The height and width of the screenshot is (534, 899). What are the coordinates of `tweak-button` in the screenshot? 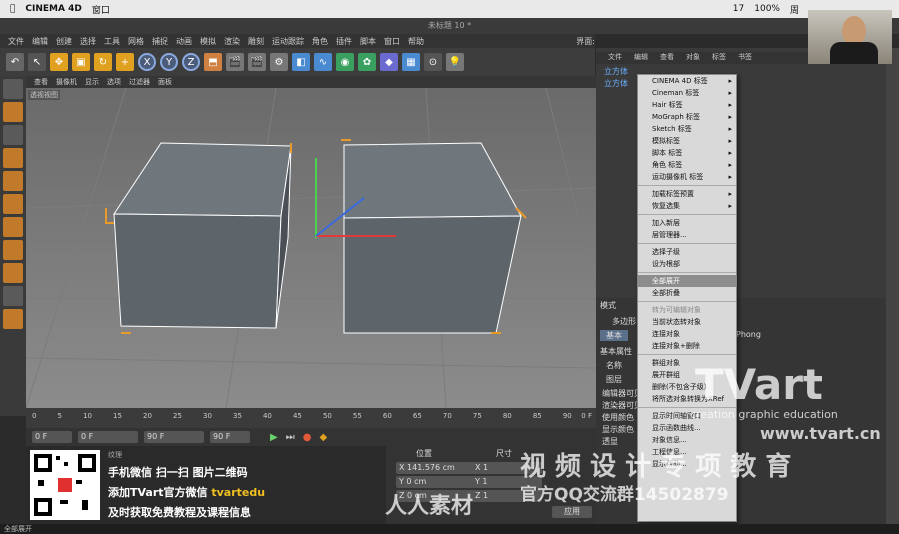 It's located at (13, 319).